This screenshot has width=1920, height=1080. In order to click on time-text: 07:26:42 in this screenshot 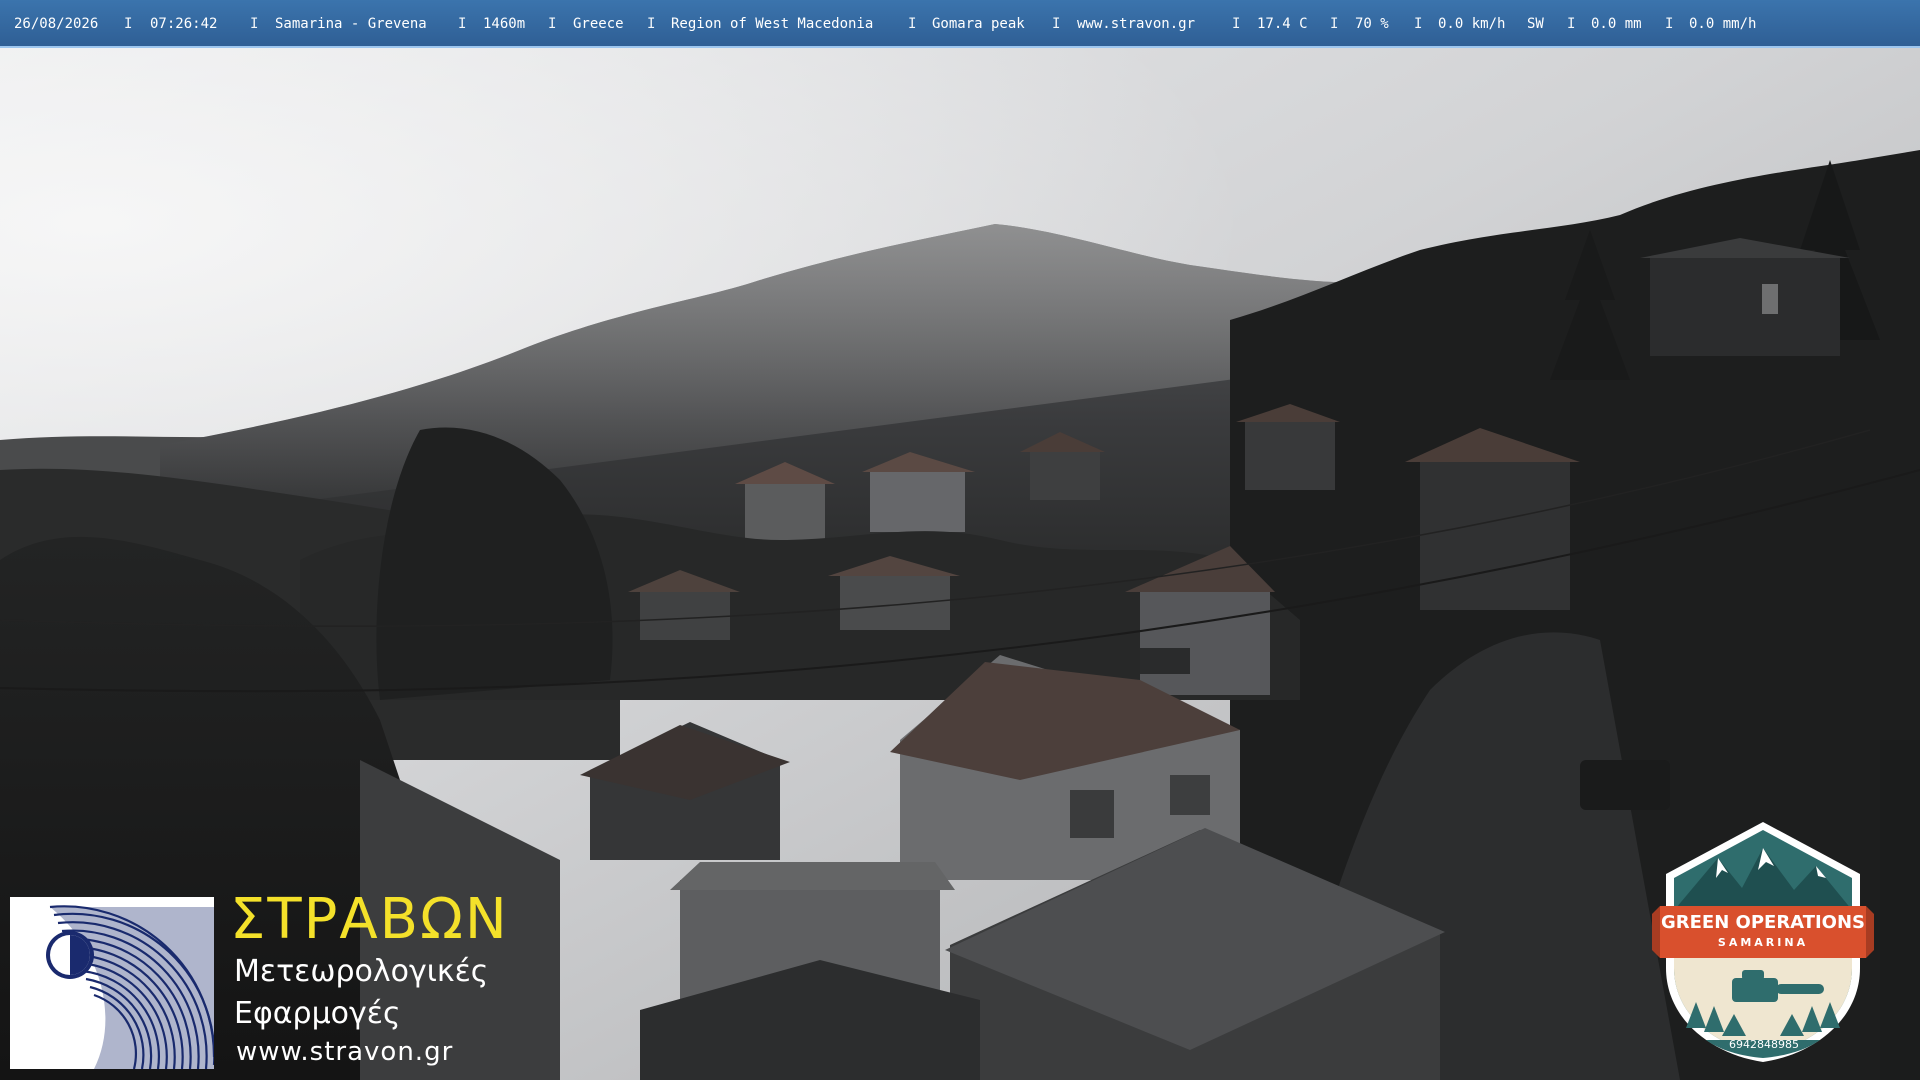, I will do `click(184, 24)`.